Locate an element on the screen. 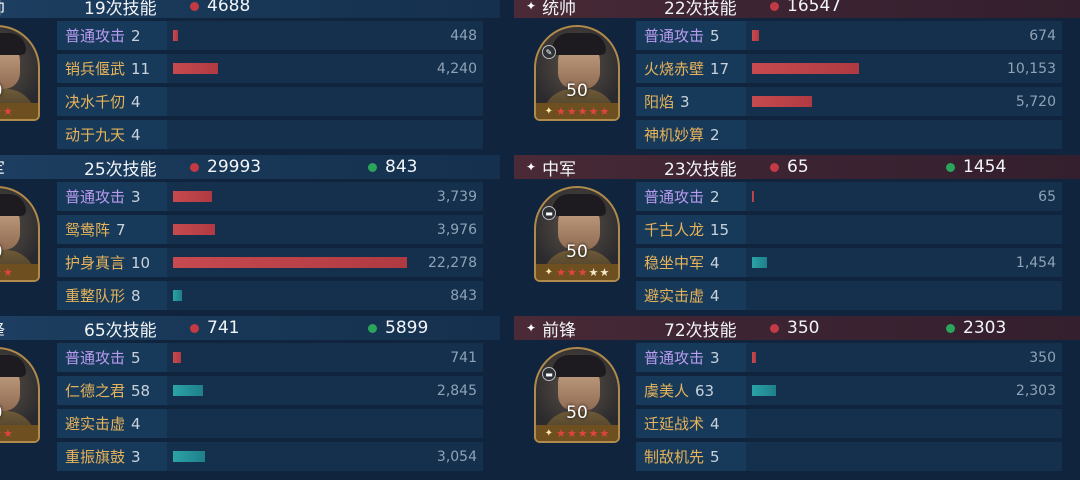  general-portrait: ✎ 50 ✦ ★ ★ ★ ★ ★ is located at coordinates (577, 73).